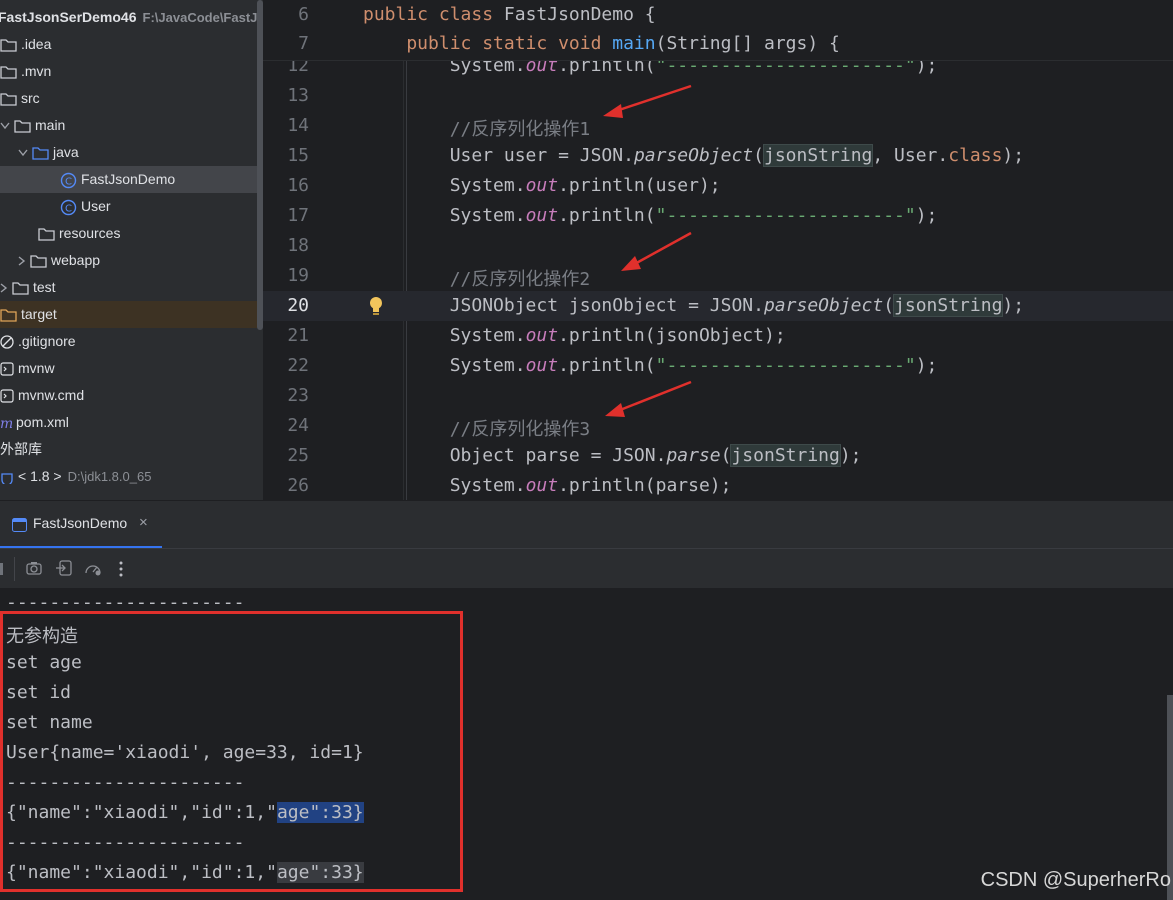  Describe the element at coordinates (231, 751) in the screenshot. I see `annotation-highlight-box` at that location.